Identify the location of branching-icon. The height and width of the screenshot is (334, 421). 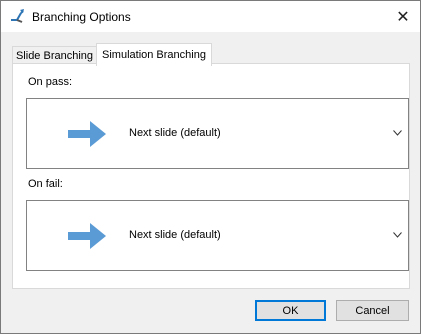
(17, 16).